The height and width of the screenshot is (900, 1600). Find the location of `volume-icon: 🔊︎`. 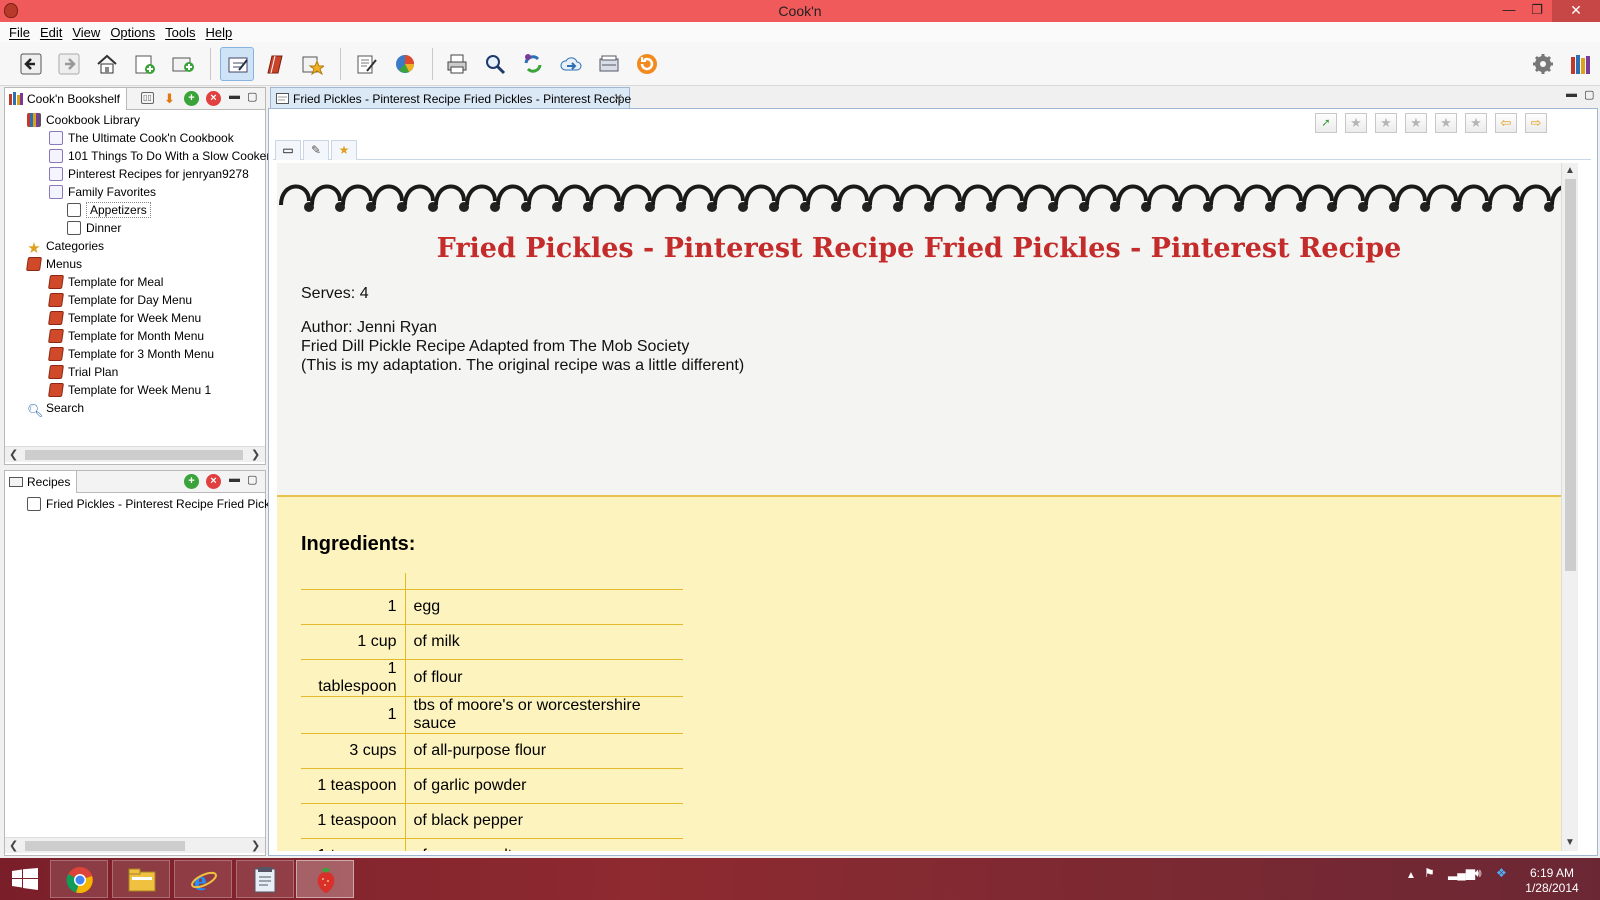

volume-icon: 🔊︎ is located at coordinates (1478, 873).